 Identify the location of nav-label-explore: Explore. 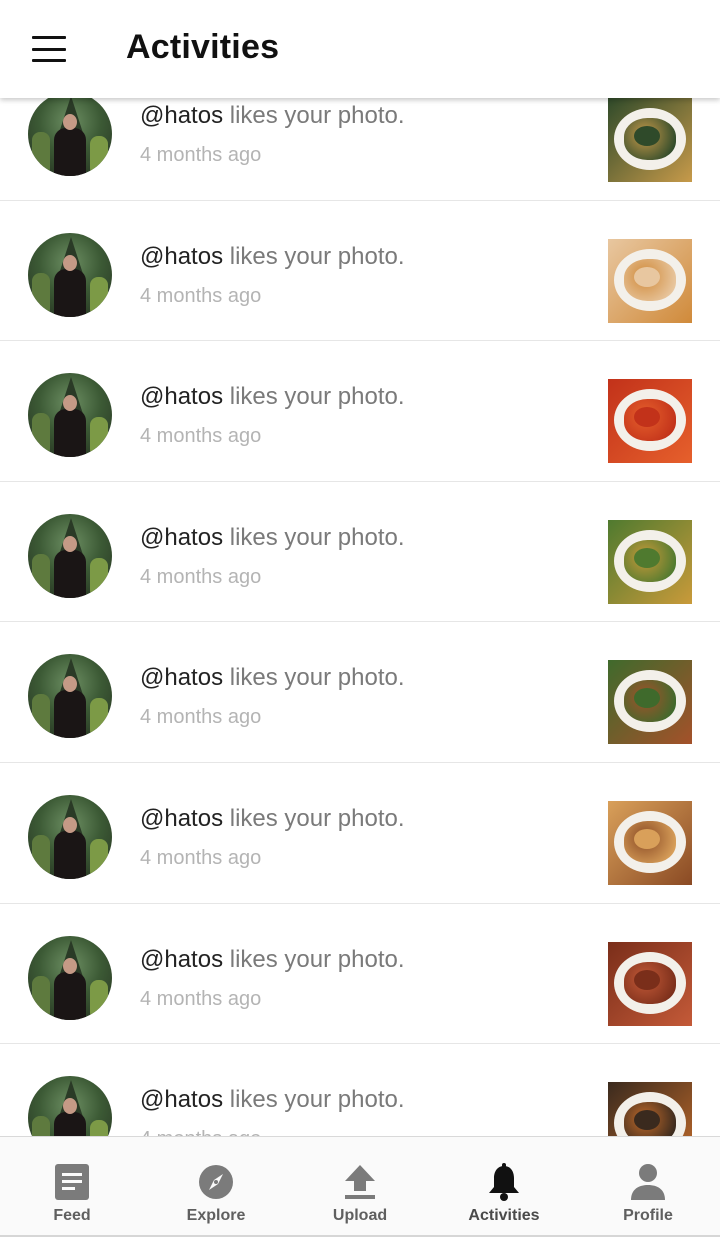
(216, 1215).